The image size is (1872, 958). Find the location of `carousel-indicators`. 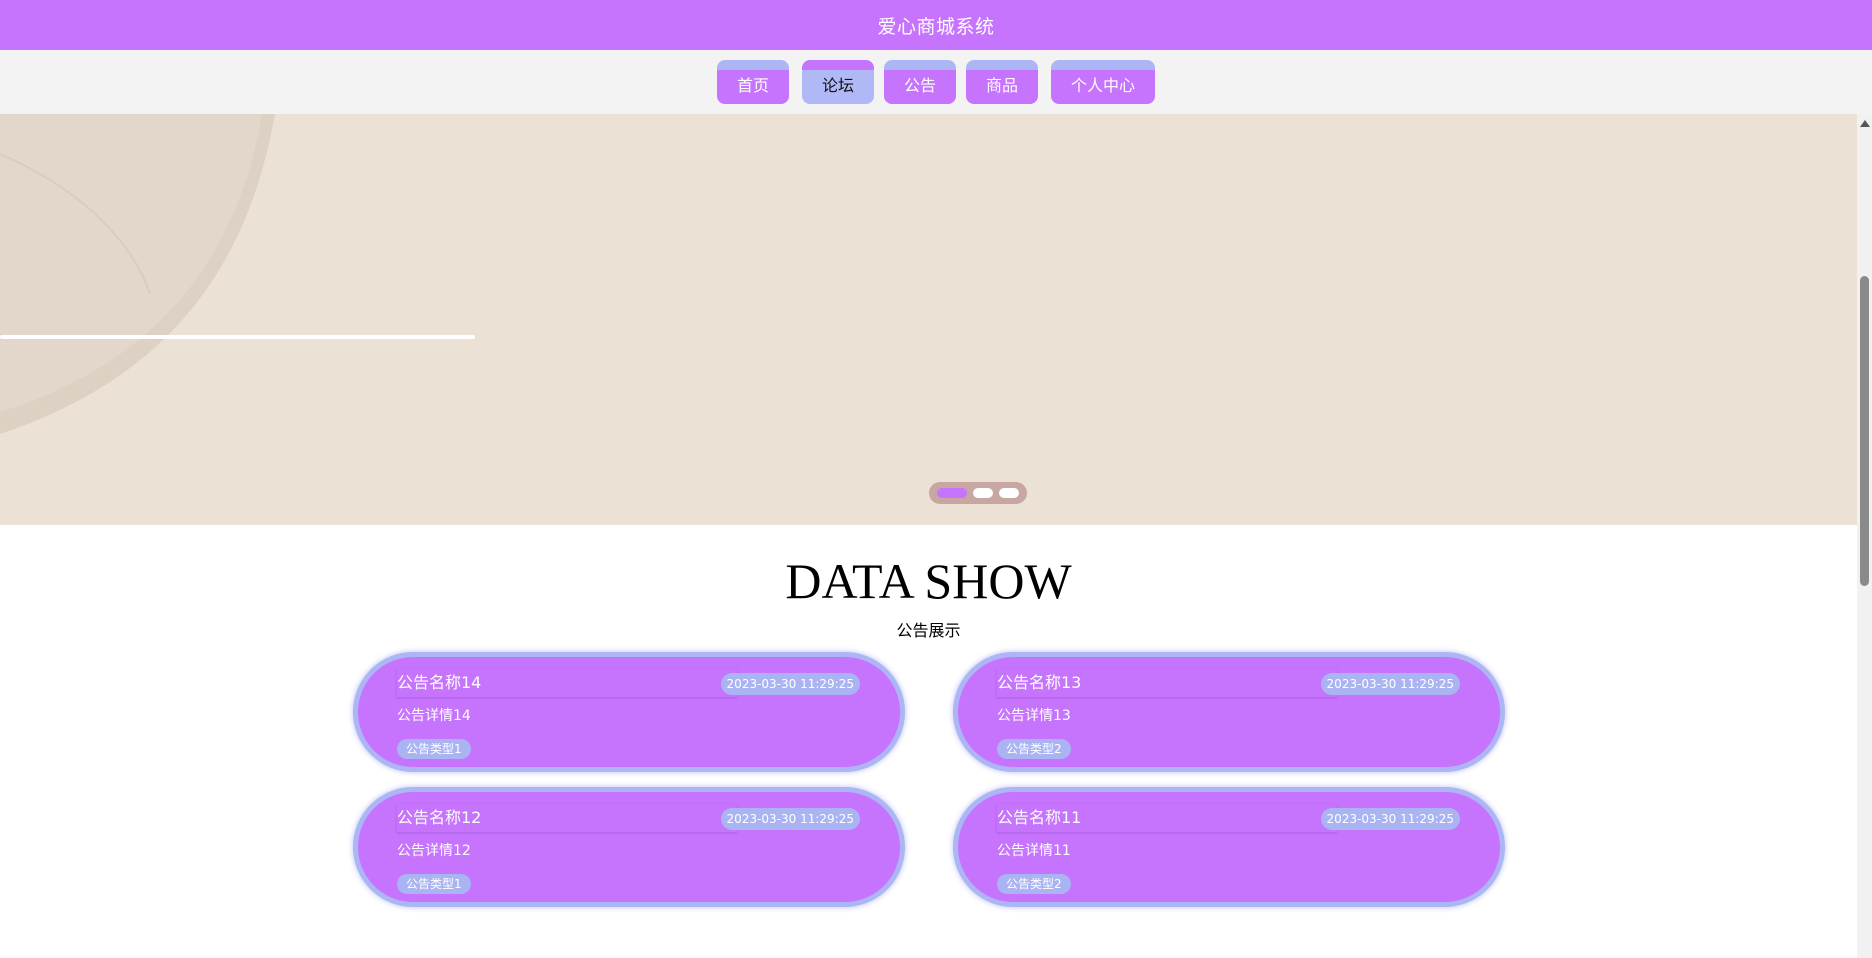

carousel-indicators is located at coordinates (978, 493).